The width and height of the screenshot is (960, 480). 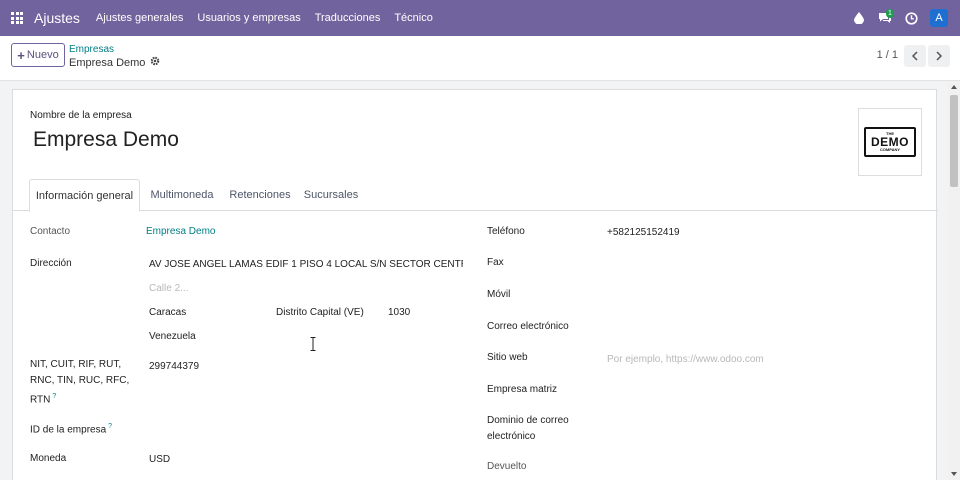 What do you see at coordinates (480, 58) in the screenshot?
I see `control-panel: + Nuevo Empresas Empresa Demo 1 / 1` at bounding box center [480, 58].